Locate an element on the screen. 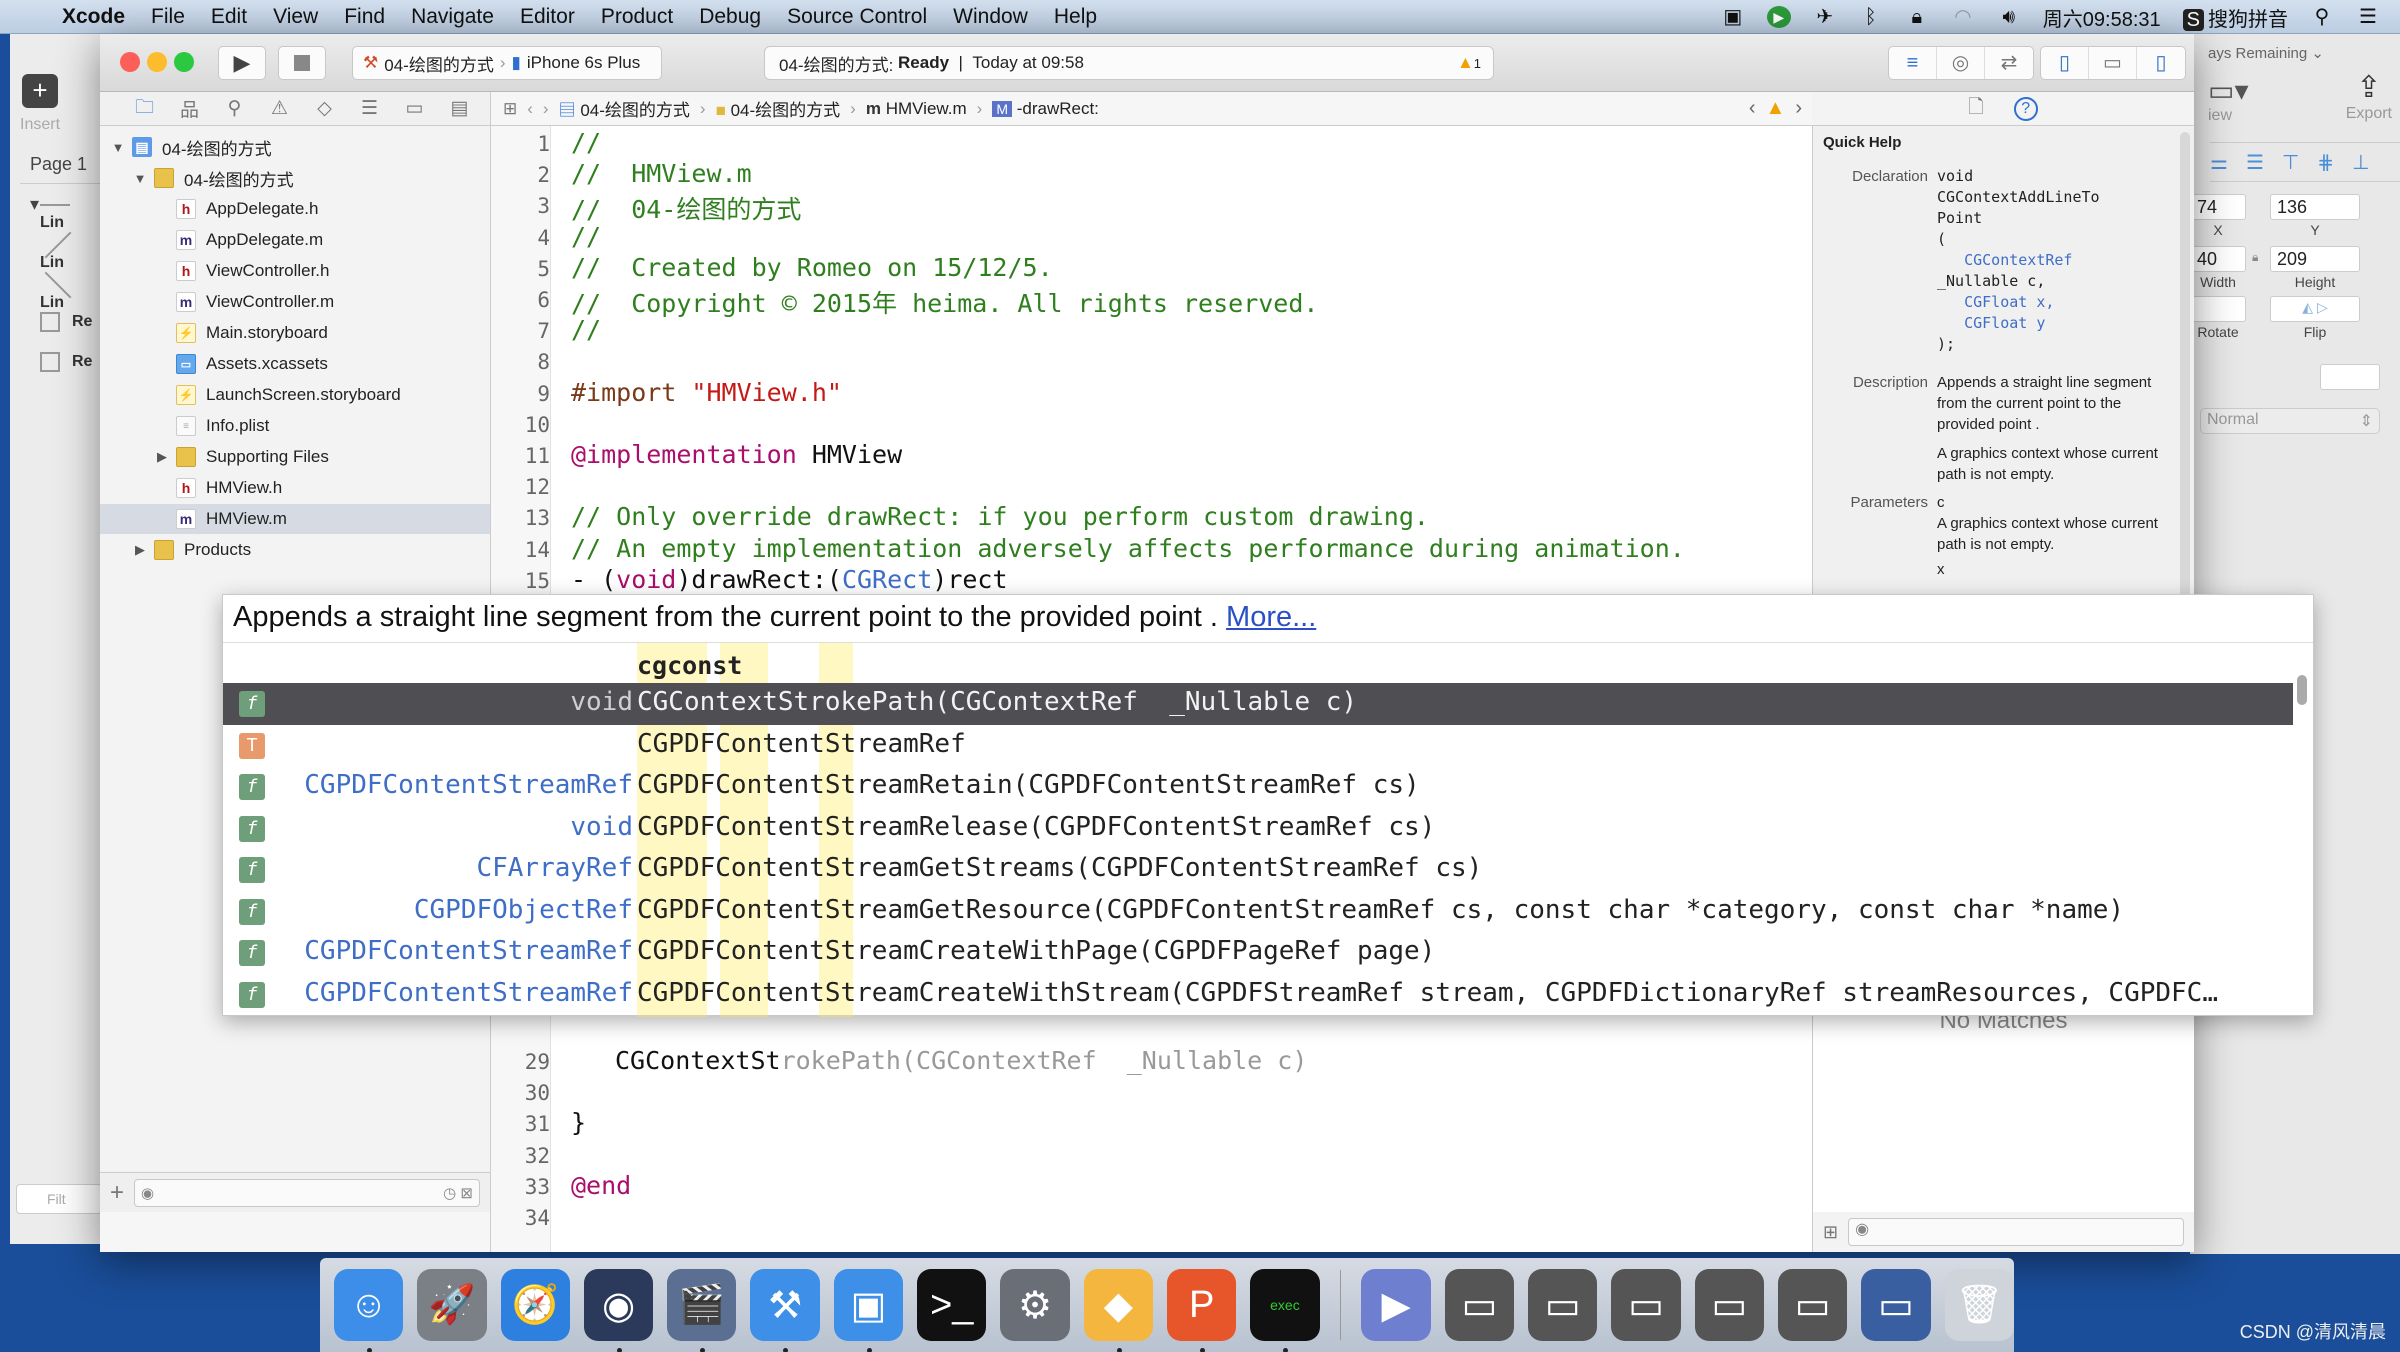 The height and width of the screenshot is (1352, 2400). menu-view: View is located at coordinates (295, 17).